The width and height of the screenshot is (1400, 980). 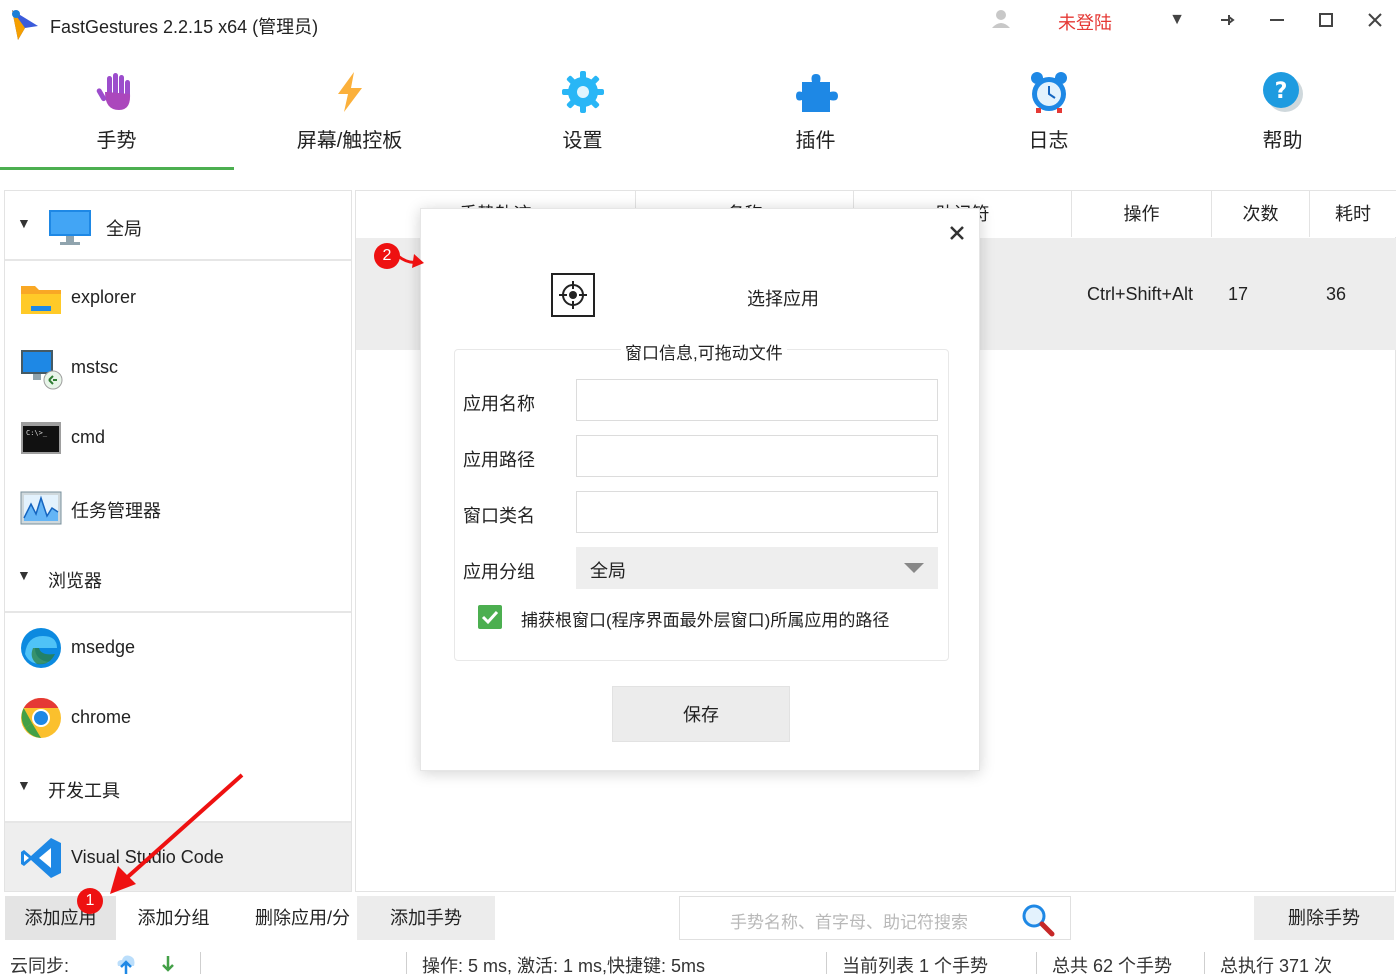 What do you see at coordinates (291, 918) in the screenshot?
I see `delete-app-group-button: 删除应用/分` at bounding box center [291, 918].